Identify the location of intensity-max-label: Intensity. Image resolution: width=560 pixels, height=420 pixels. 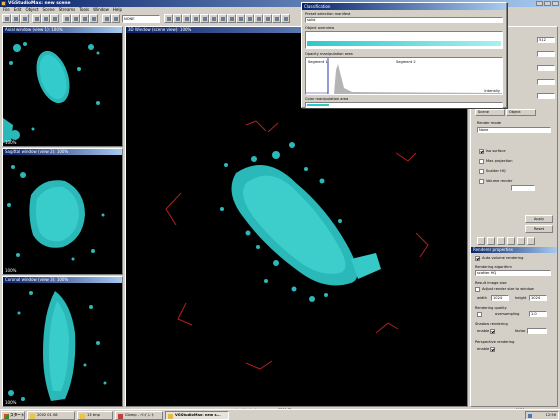
(492, 91).